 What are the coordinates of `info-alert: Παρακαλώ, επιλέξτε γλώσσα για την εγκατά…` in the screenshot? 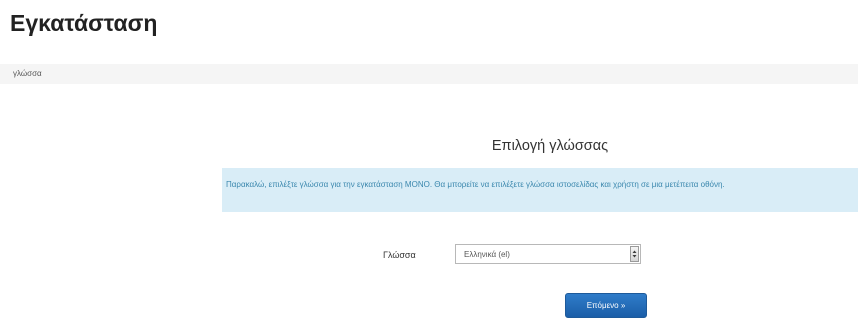 It's located at (540, 190).